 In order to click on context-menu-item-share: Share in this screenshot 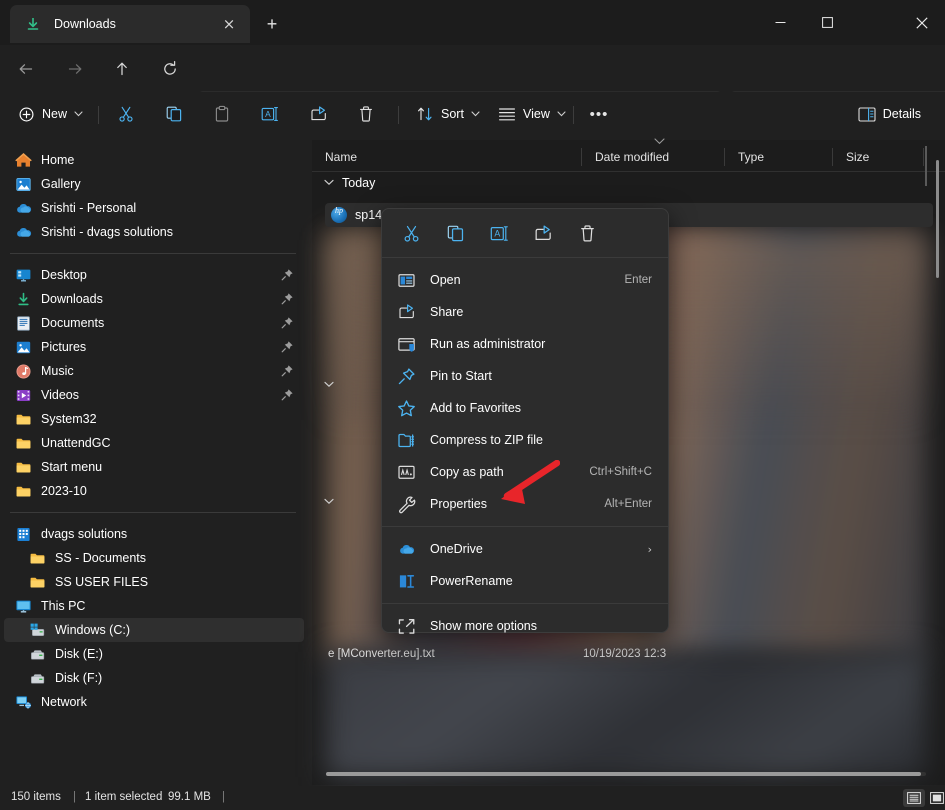, I will do `click(525, 312)`.